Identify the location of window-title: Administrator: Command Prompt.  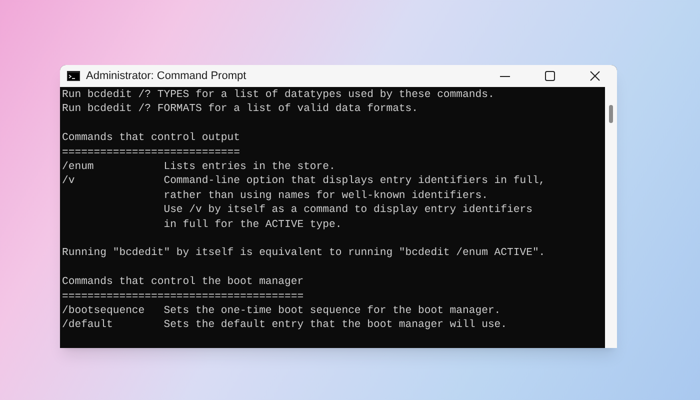
(166, 76).